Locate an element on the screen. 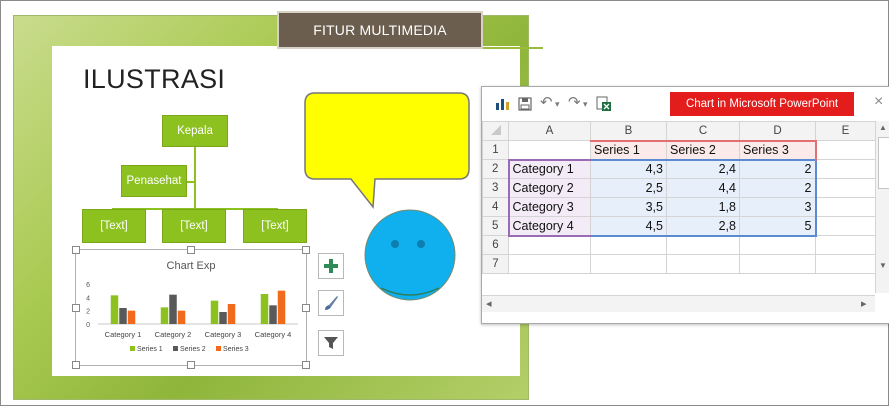 This screenshot has width=889, height=406. sheet-cell: Series 1 is located at coordinates (628, 149).